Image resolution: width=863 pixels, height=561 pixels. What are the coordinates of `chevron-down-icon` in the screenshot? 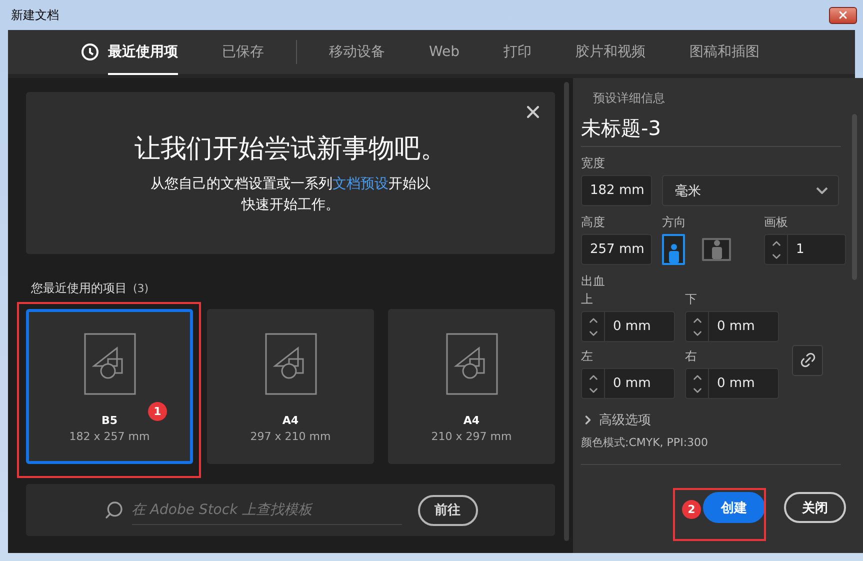 It's located at (822, 190).